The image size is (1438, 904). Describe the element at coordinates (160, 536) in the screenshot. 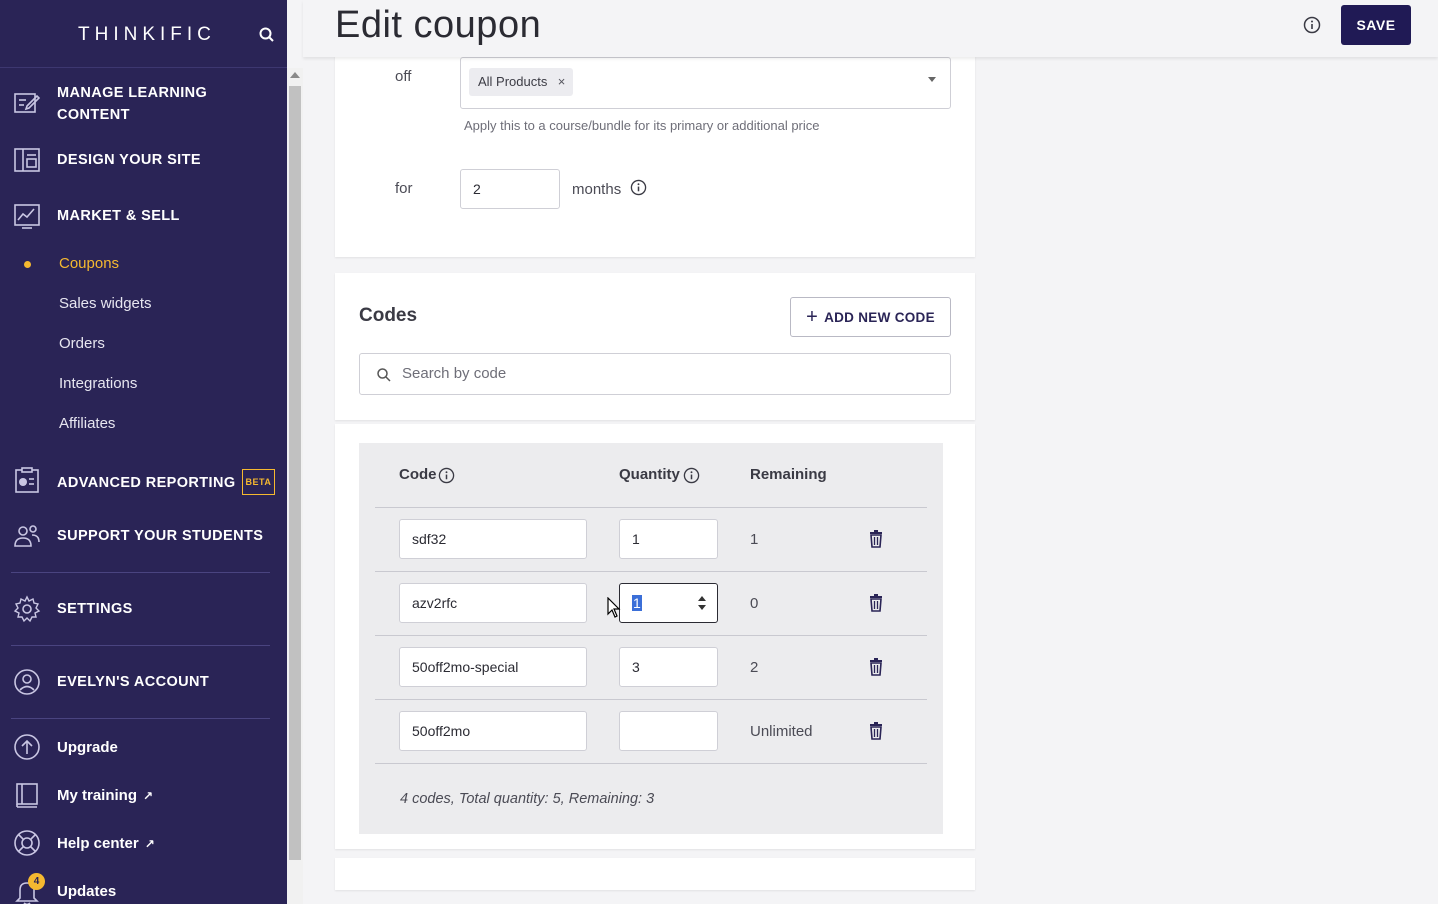

I see `nav-label: SUPPORT YOUR STUDENTS` at that location.